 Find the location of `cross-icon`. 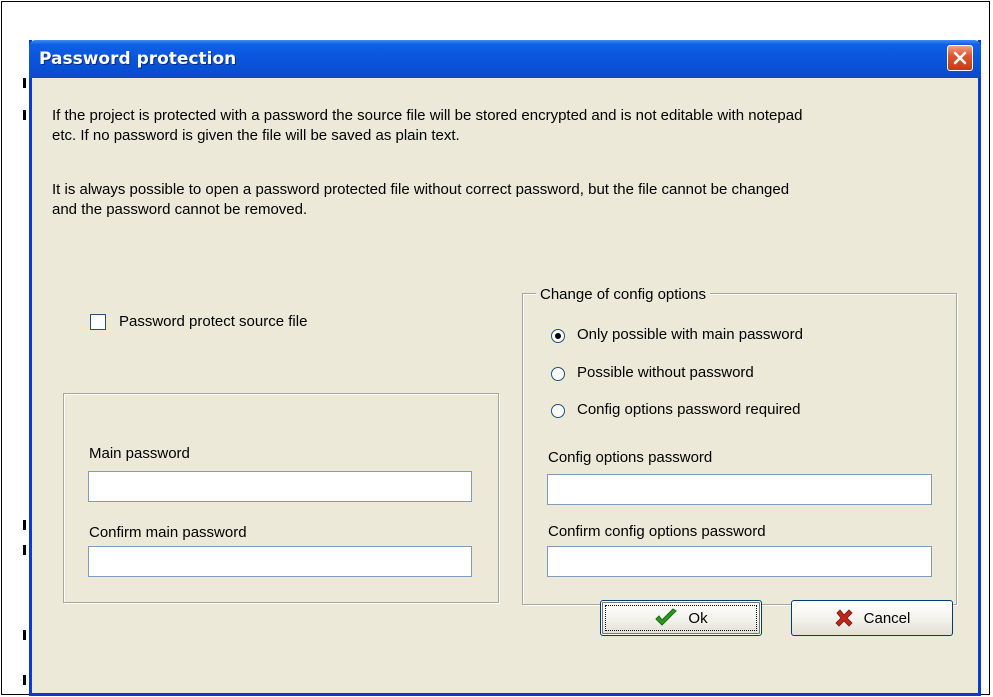

cross-icon is located at coordinates (844, 618).